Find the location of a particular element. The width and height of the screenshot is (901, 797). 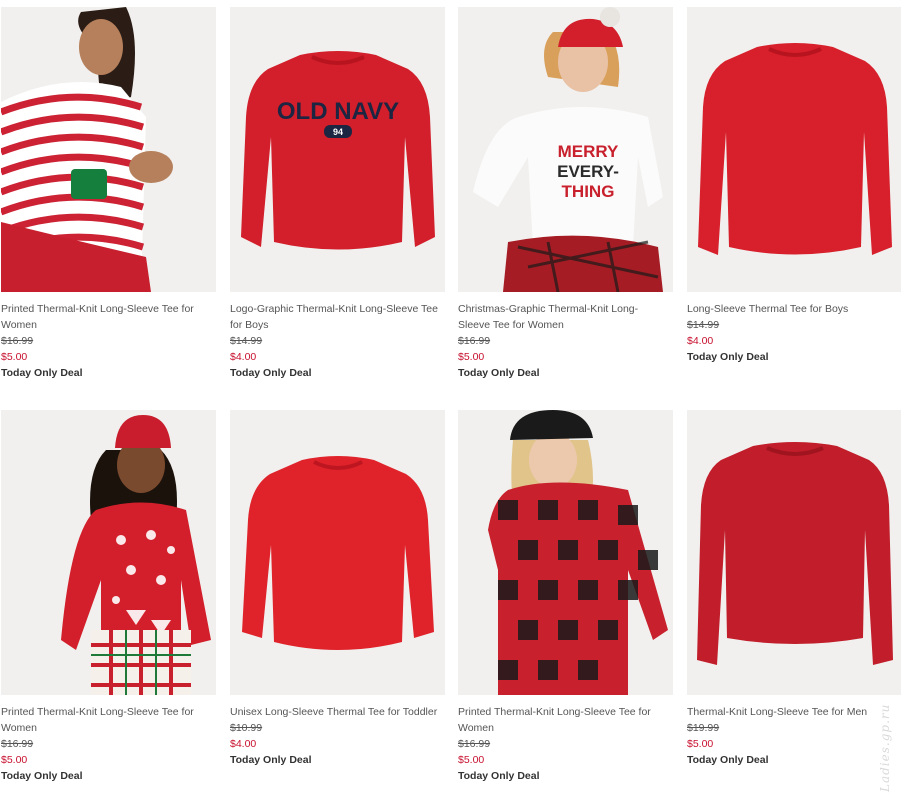

original-price: $10.99 is located at coordinates (246, 728).